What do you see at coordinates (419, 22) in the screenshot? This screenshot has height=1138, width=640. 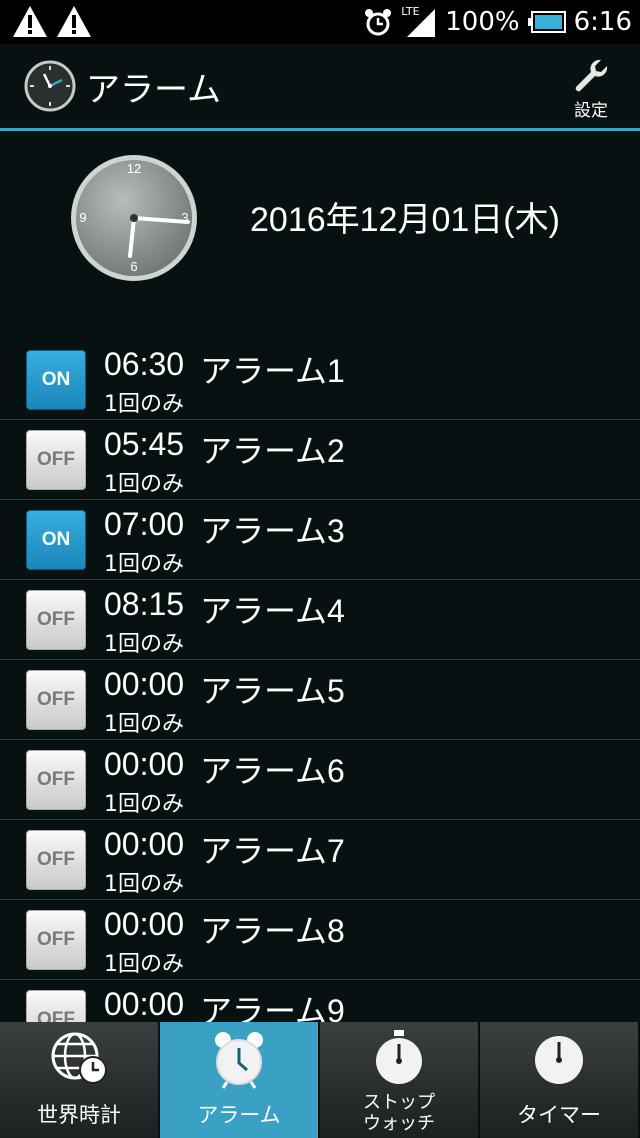 I see `signal-icon: LTE` at bounding box center [419, 22].